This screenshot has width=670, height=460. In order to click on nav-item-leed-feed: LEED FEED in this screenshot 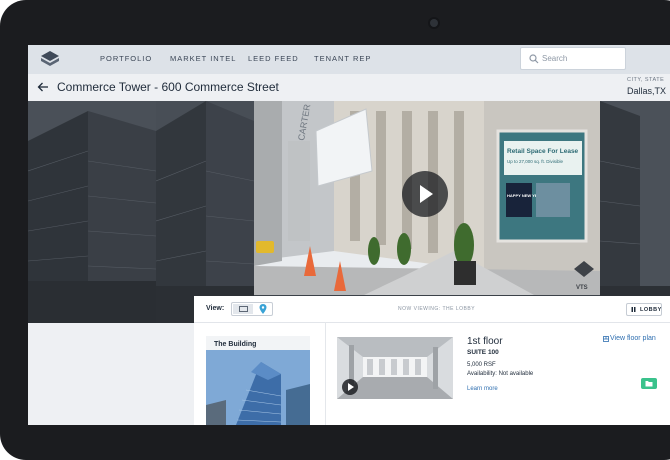, I will do `click(273, 58)`.